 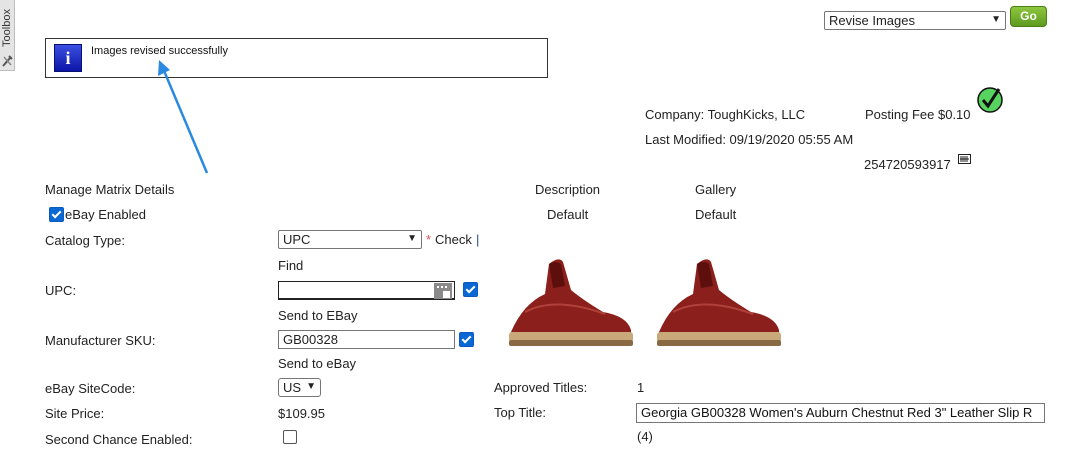 I want to click on manufacturer-sku-label: Manufacturer SKU:, so click(x=100, y=340).